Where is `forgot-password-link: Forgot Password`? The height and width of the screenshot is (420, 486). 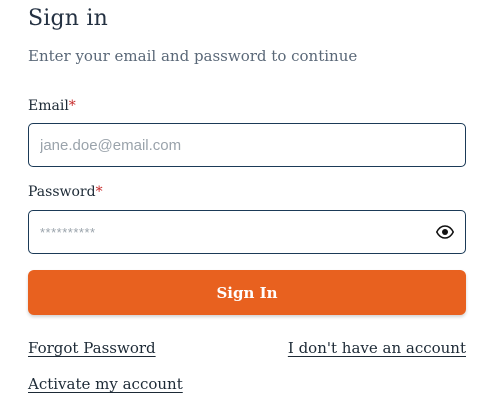 forgot-password-link: Forgot Password is located at coordinates (92, 348).